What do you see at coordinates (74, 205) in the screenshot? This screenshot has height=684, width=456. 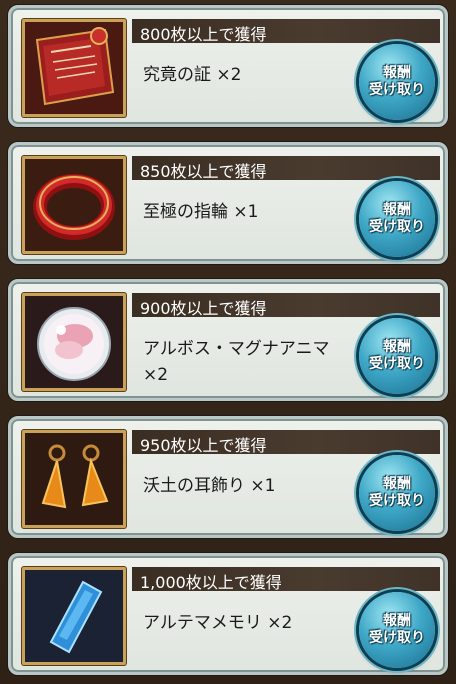 I see `ring-icon` at bounding box center [74, 205].